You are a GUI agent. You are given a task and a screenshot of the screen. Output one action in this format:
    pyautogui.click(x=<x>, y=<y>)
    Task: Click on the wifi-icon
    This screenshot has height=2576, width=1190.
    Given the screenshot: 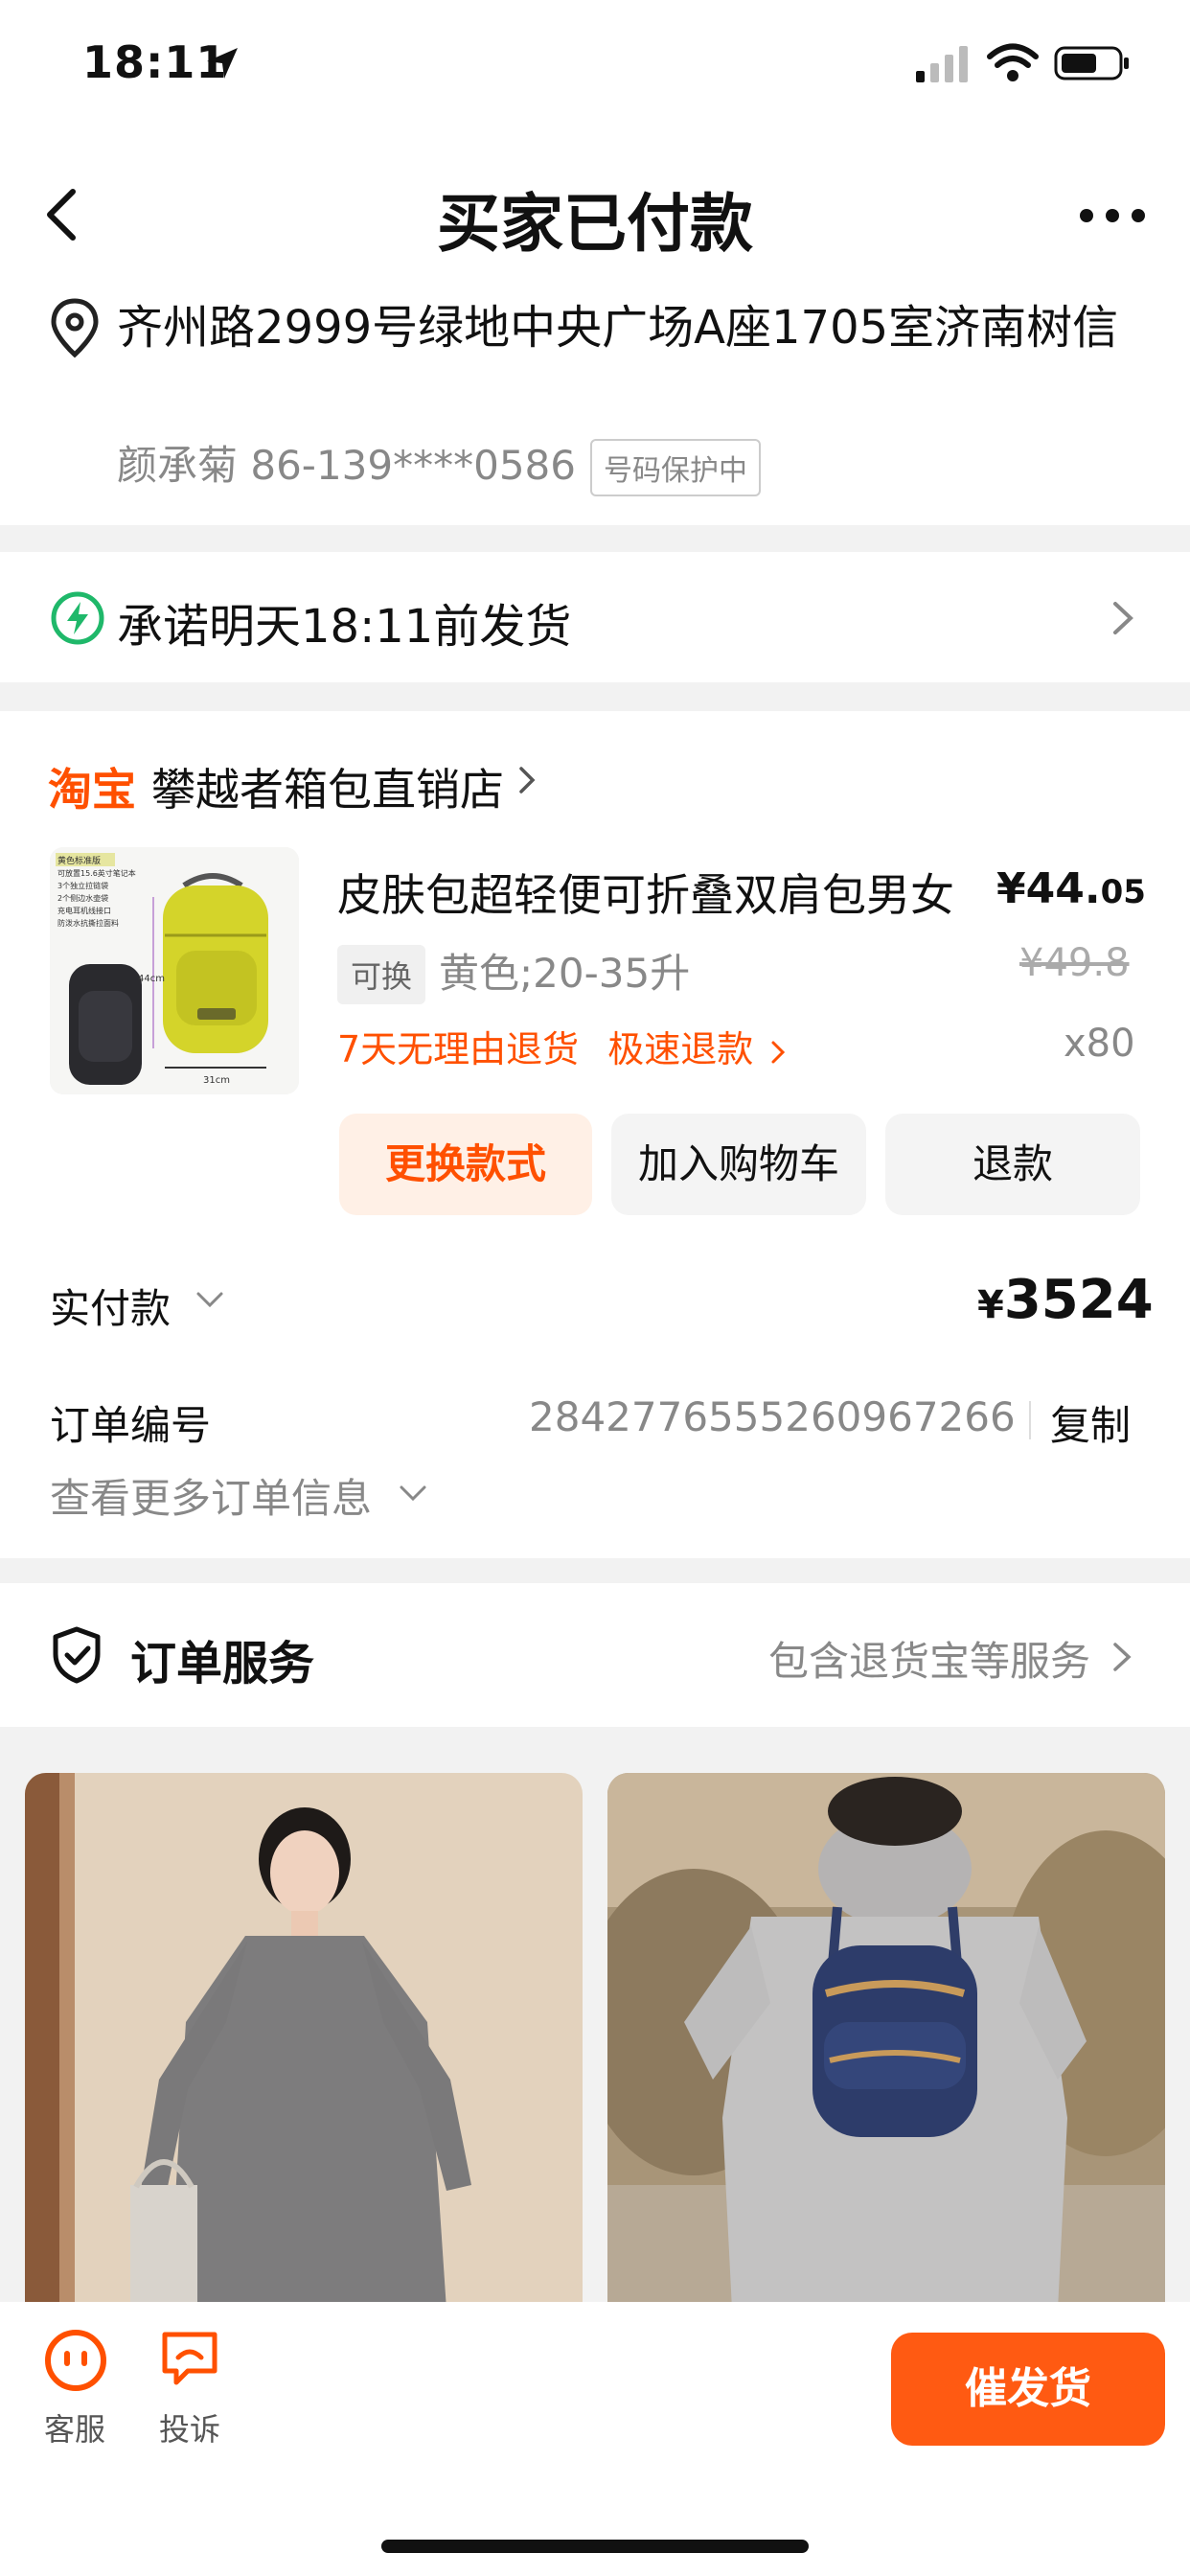 What is the action you would take?
    pyautogui.click(x=1013, y=62)
    